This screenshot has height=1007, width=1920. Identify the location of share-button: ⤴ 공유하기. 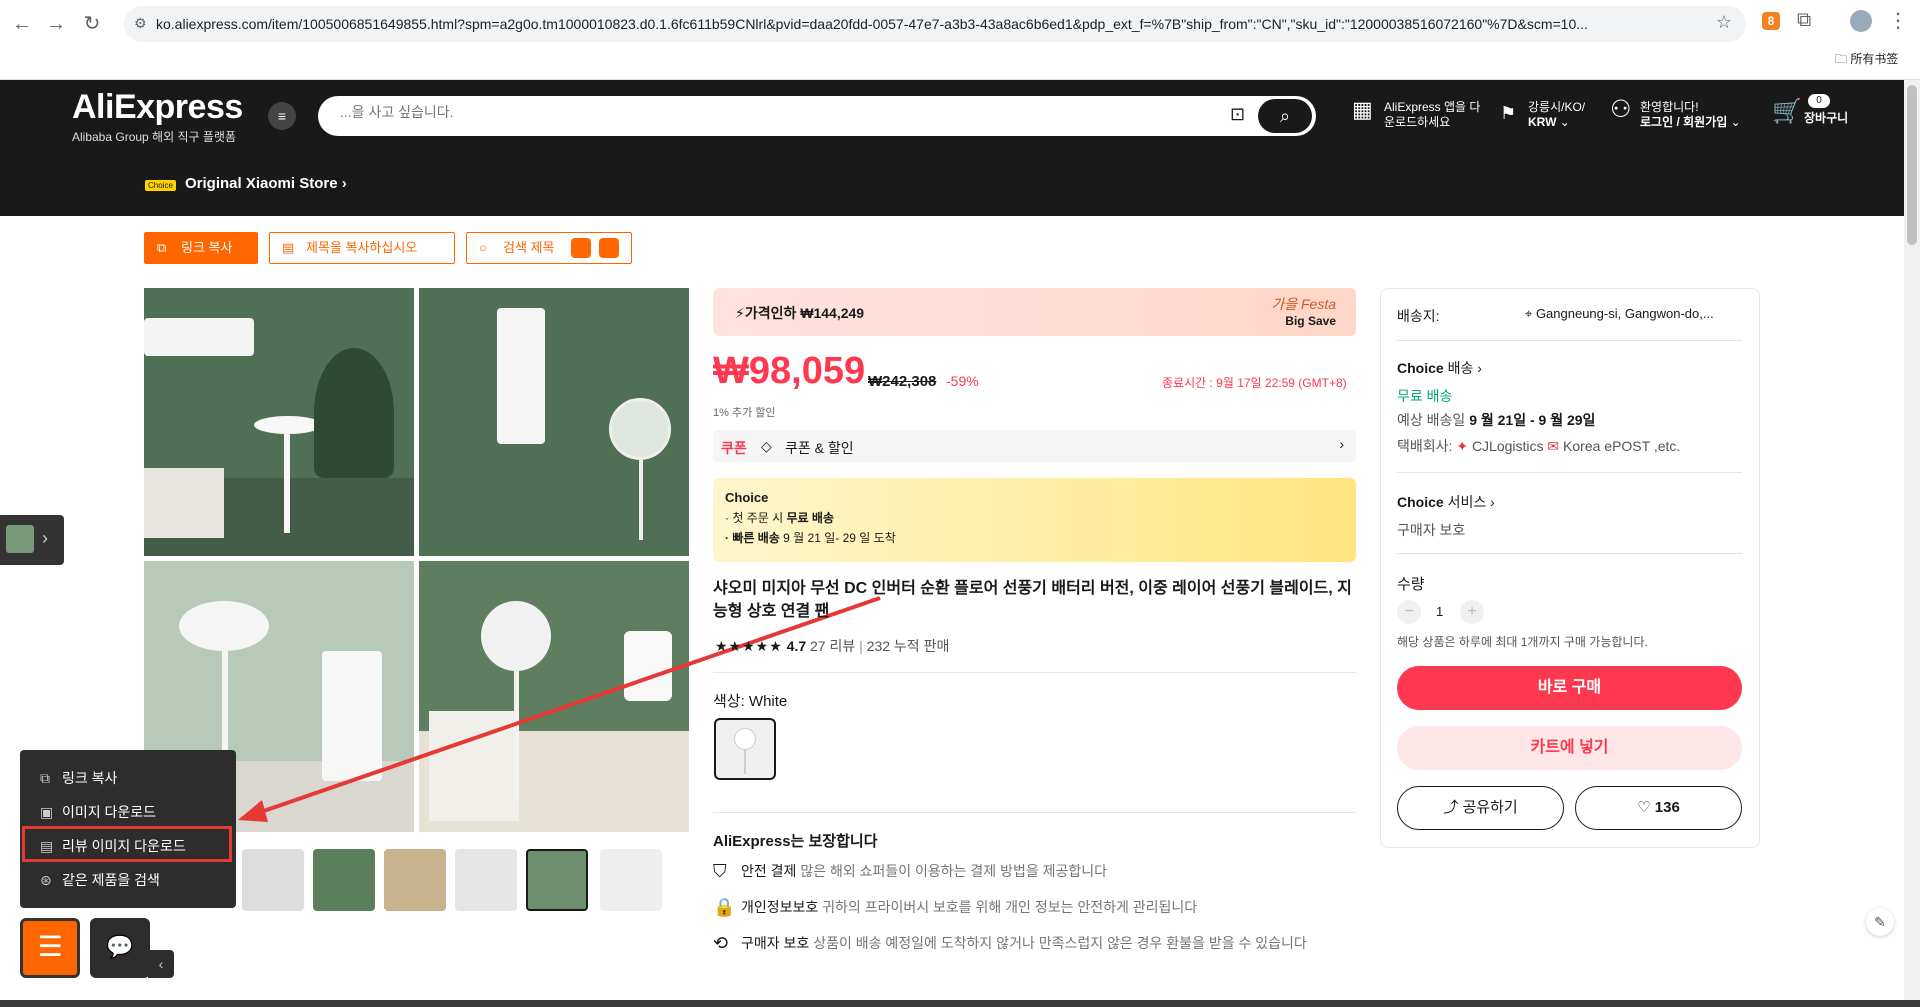
(1480, 808).